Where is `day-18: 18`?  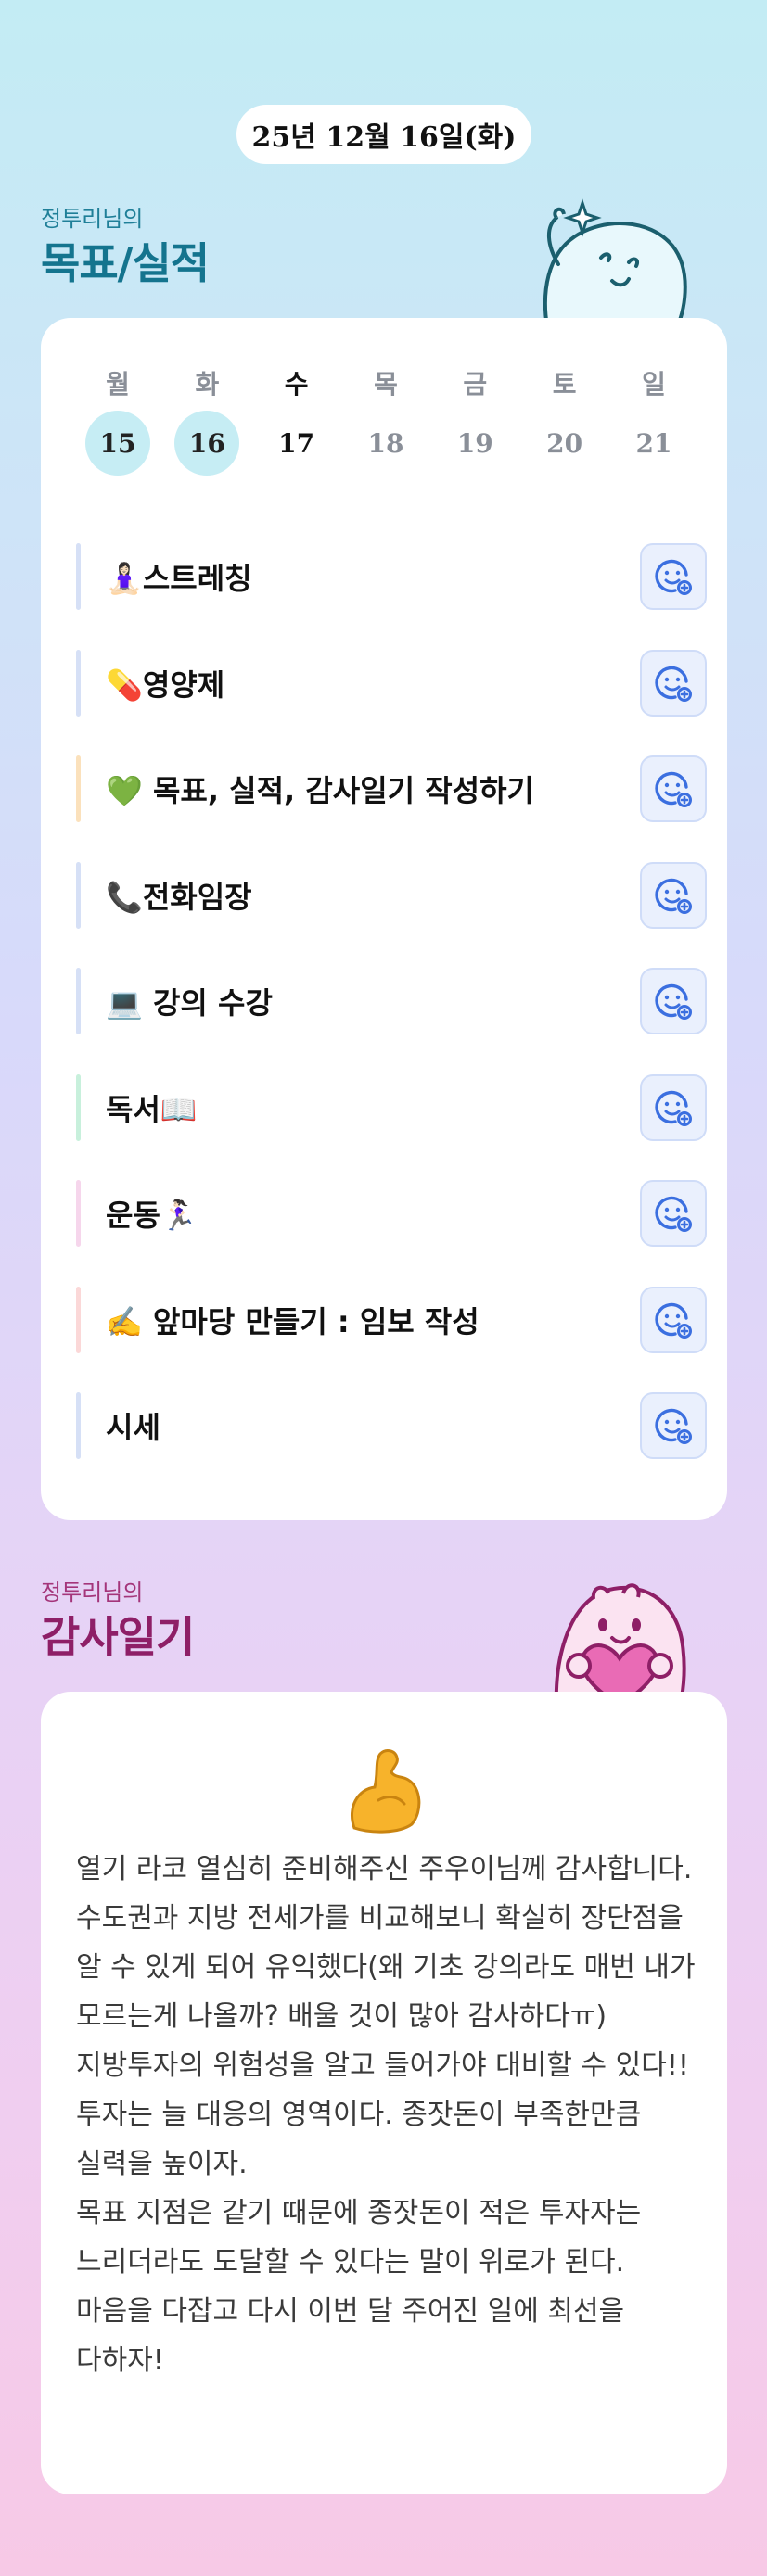 day-18: 18 is located at coordinates (385, 443).